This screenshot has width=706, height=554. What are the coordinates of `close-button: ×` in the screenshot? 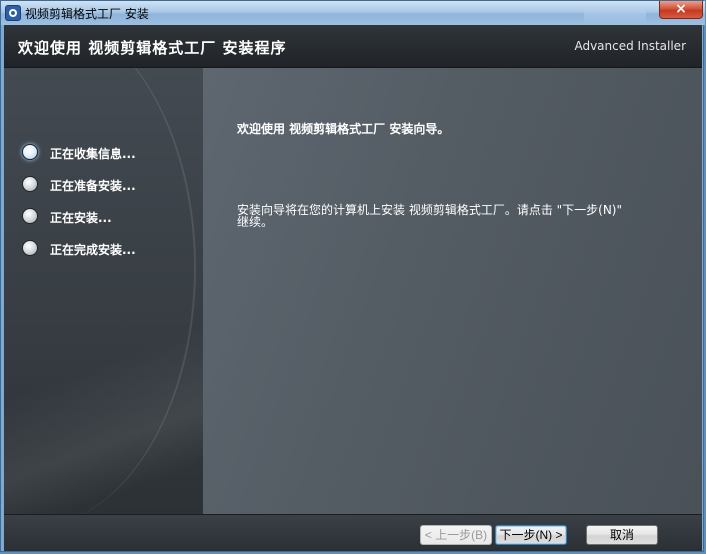 It's located at (681, 10).